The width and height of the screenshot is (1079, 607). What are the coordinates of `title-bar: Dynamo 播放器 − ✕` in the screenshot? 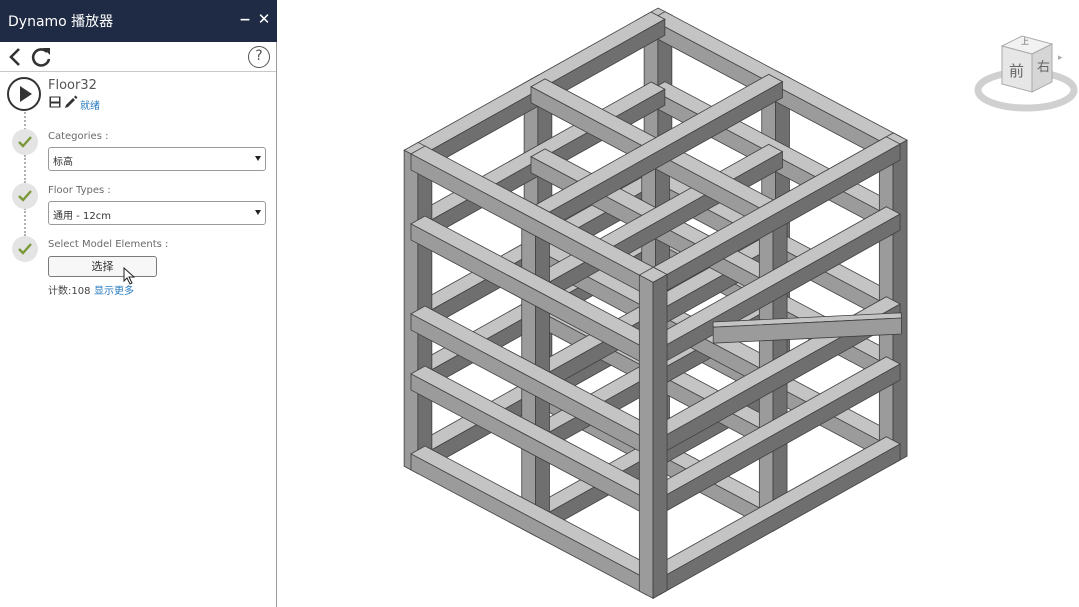 It's located at (138, 21).